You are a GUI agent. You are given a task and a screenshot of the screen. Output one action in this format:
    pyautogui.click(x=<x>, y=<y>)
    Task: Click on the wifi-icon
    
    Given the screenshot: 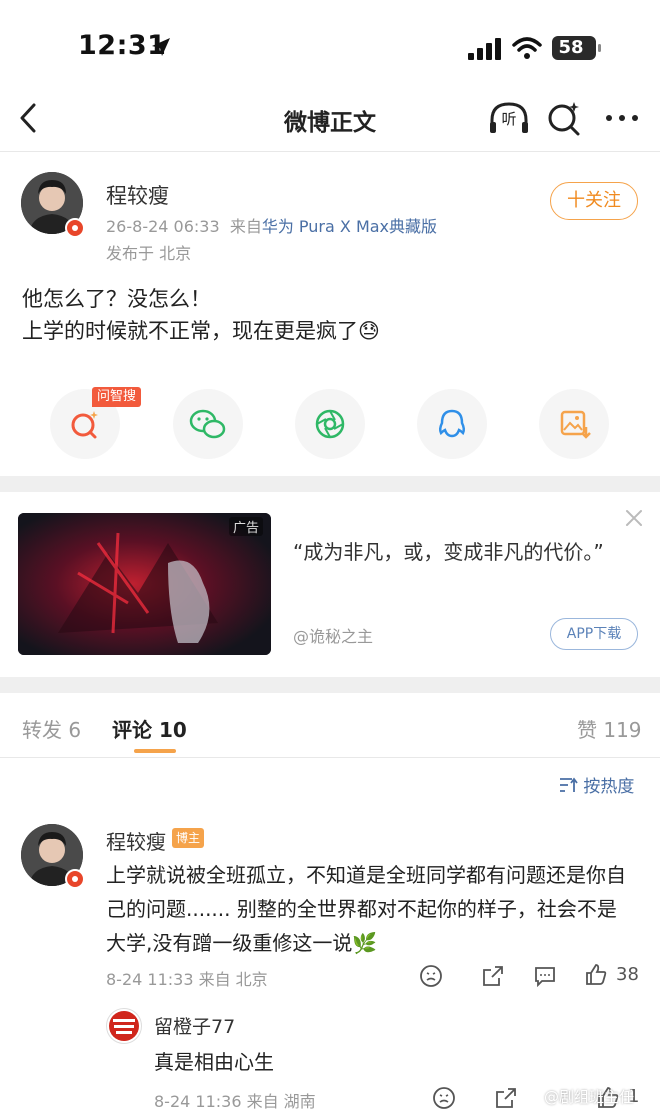 What is the action you would take?
    pyautogui.click(x=527, y=48)
    